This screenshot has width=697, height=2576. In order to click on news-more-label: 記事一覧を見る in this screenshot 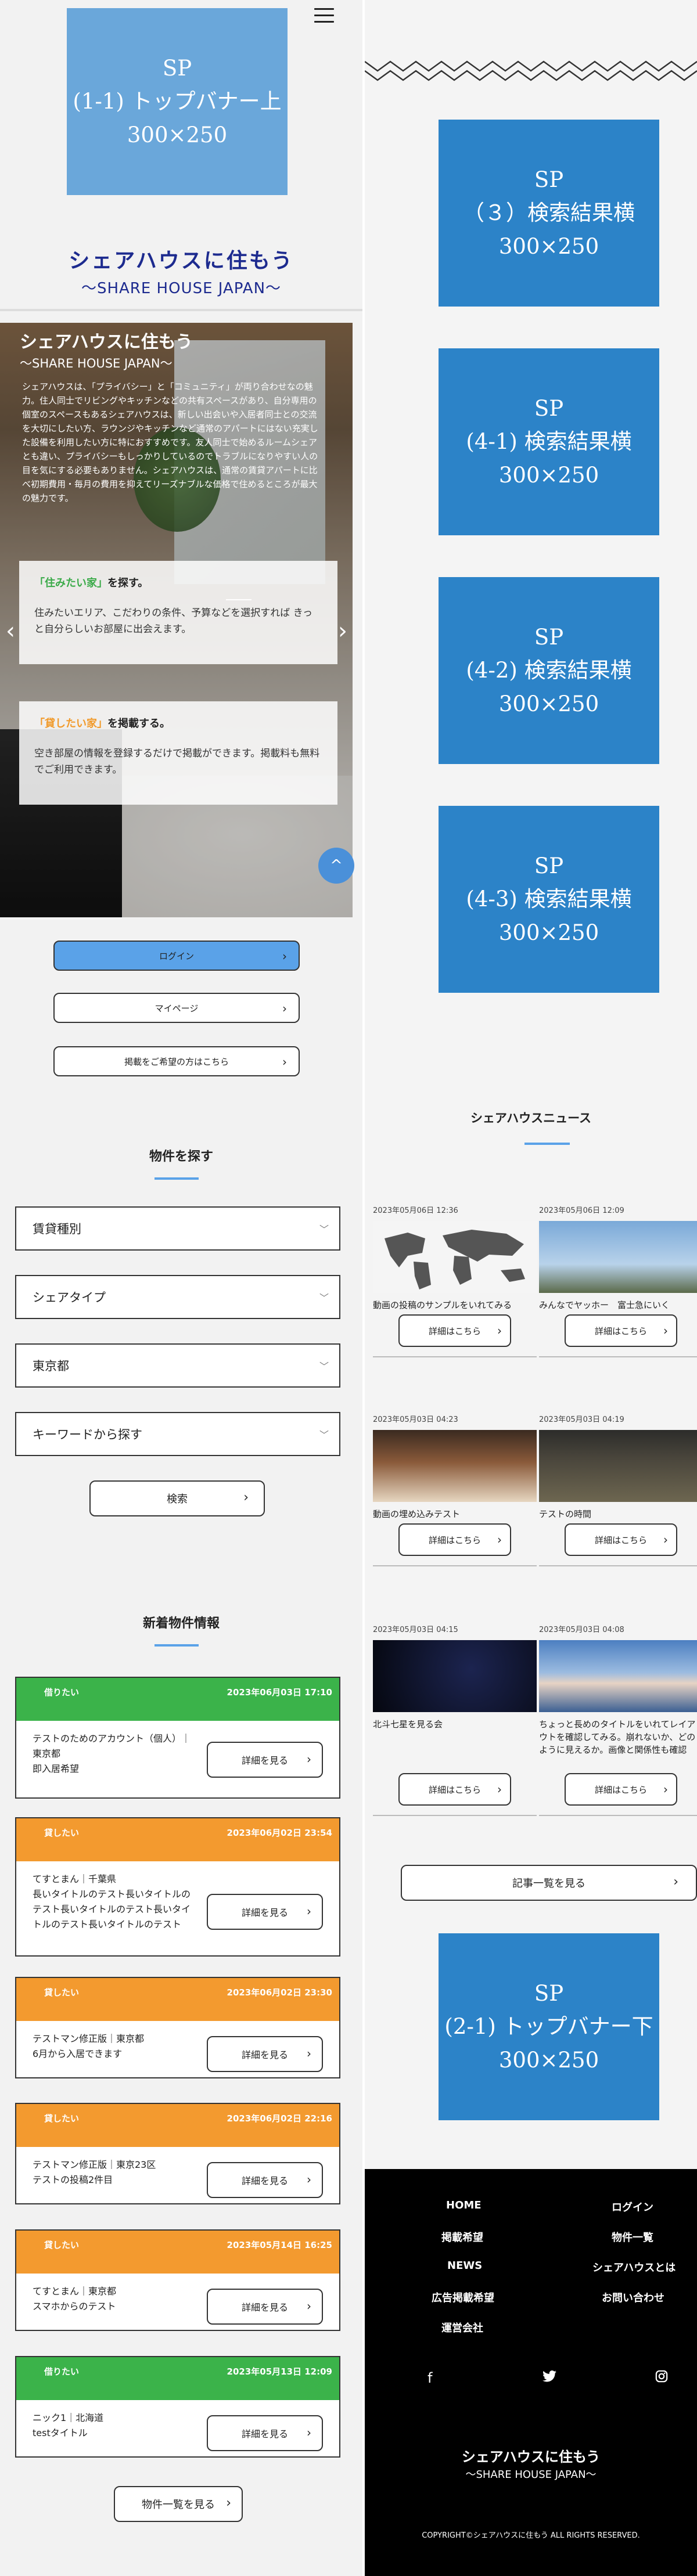, I will do `click(548, 1884)`.